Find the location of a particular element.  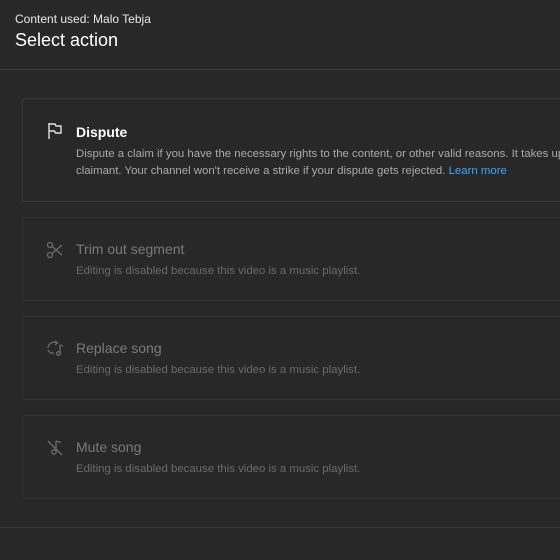

dispute-label: Dispute is located at coordinates (102, 132).